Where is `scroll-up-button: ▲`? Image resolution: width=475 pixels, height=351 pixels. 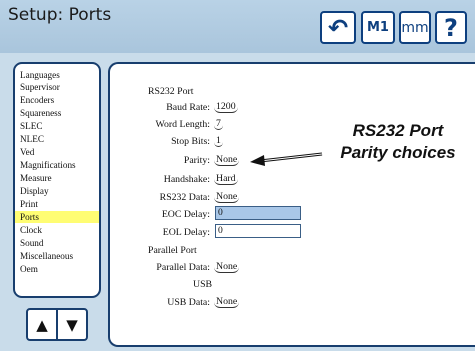 scroll-up-button: ▲ is located at coordinates (42, 324).